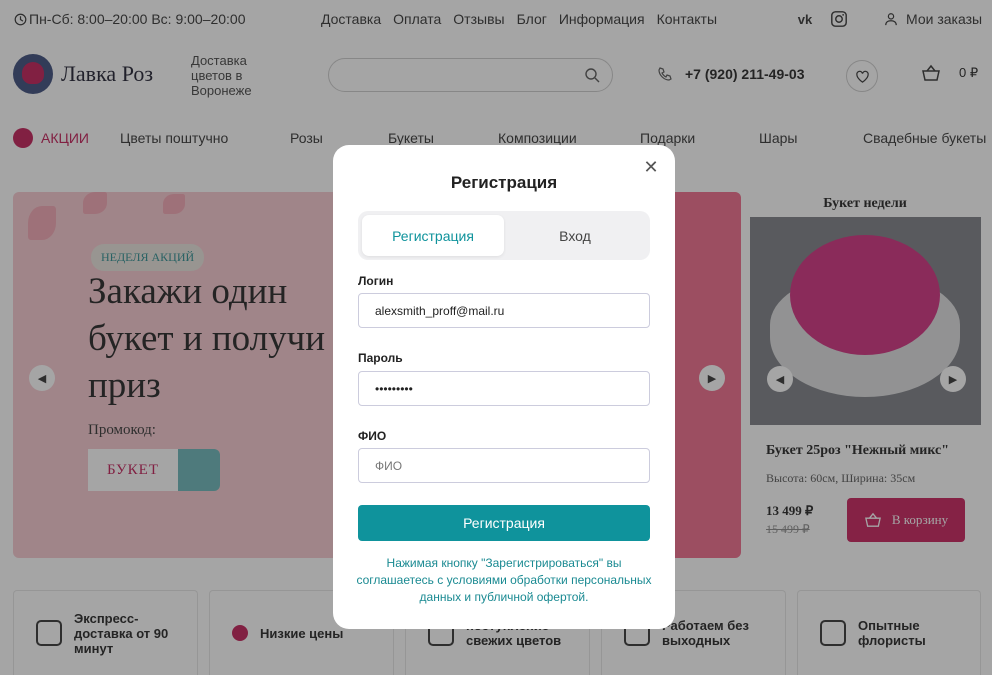 The height and width of the screenshot is (675, 992). What do you see at coordinates (504, 310) in the screenshot?
I see `login-field` at bounding box center [504, 310].